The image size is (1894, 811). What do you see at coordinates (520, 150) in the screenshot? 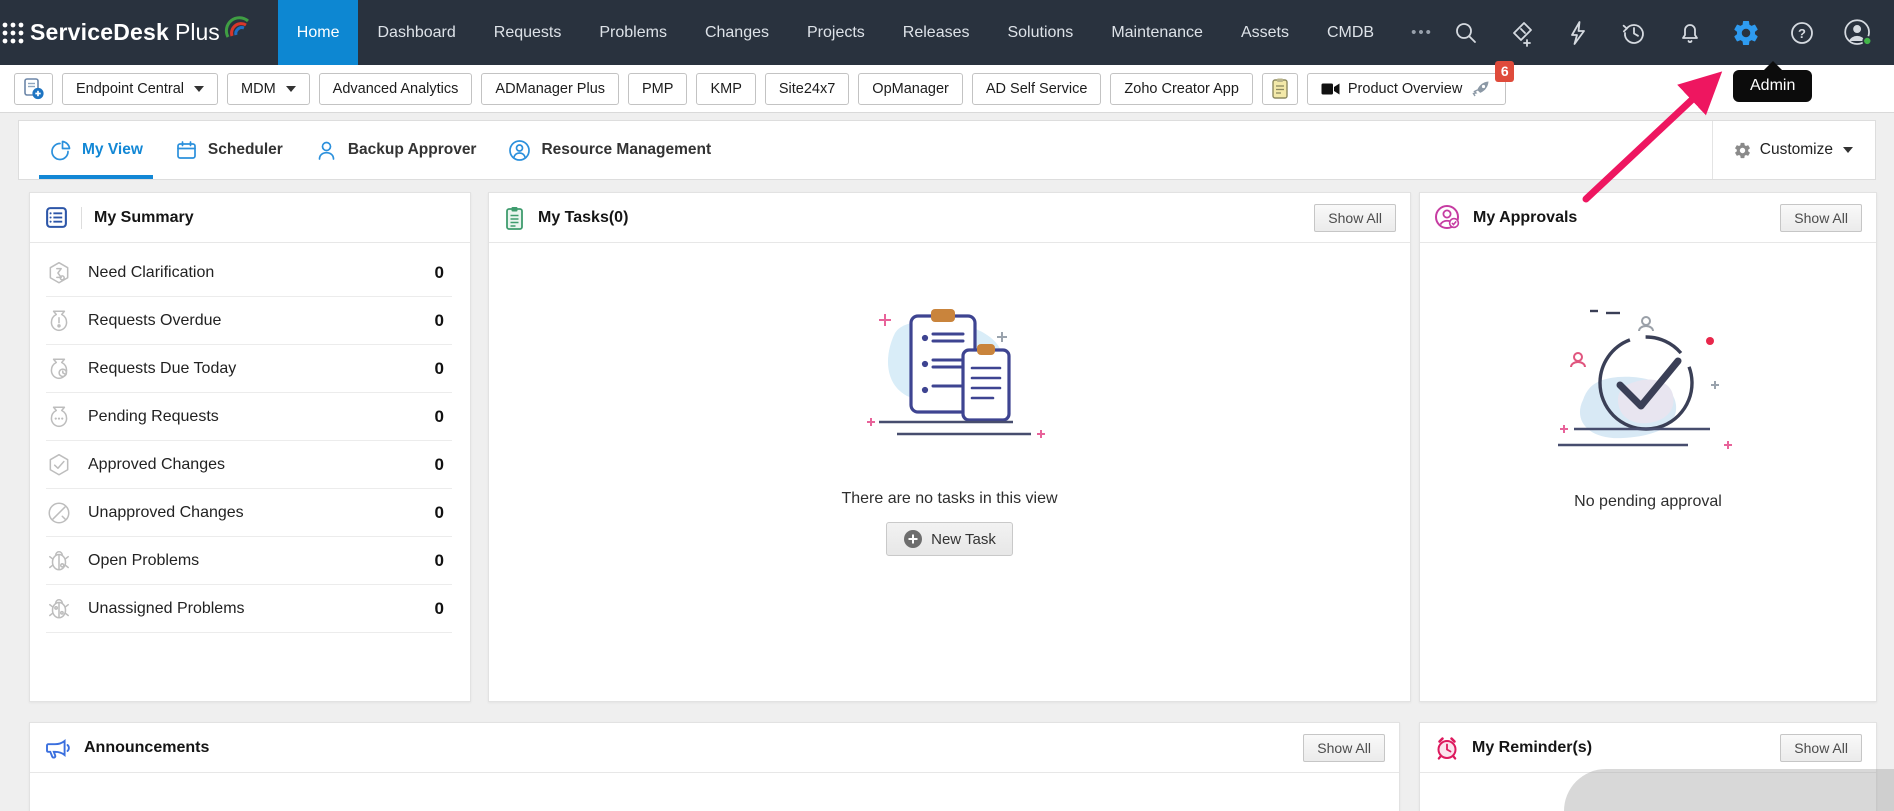
I see `person-circle-icon` at bounding box center [520, 150].